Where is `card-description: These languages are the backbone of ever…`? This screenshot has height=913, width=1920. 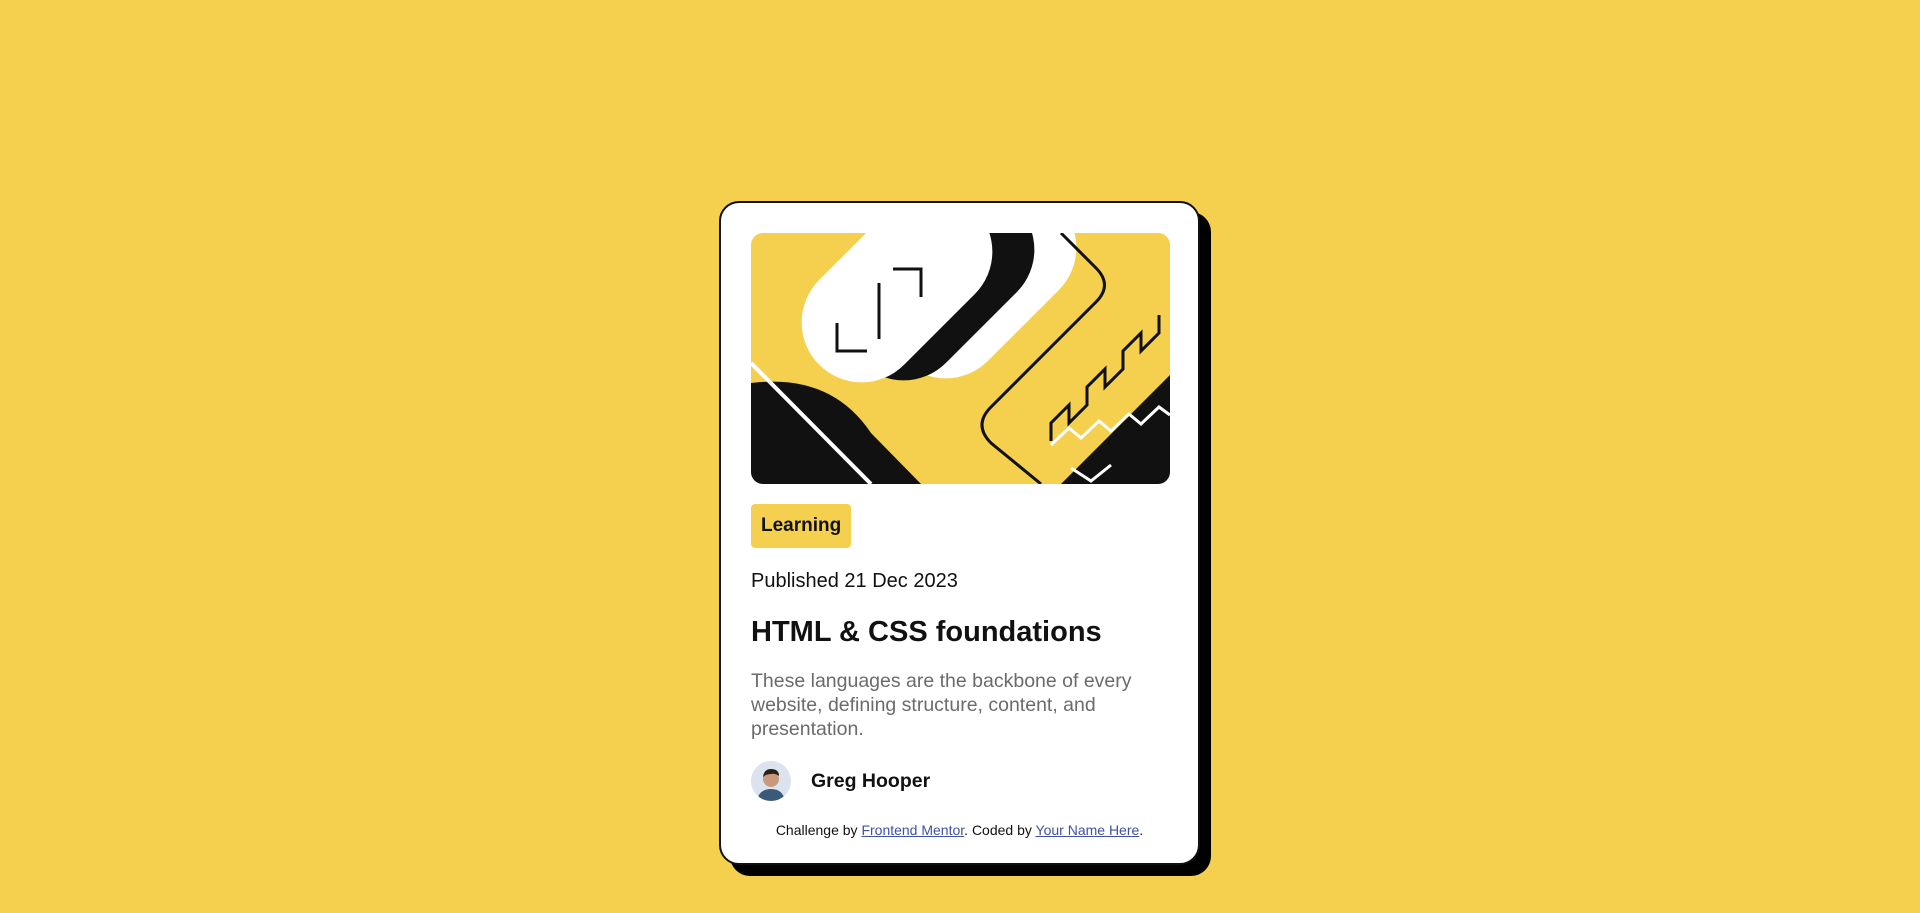 card-description: These languages are the backbone of ever… is located at coordinates (941, 705).